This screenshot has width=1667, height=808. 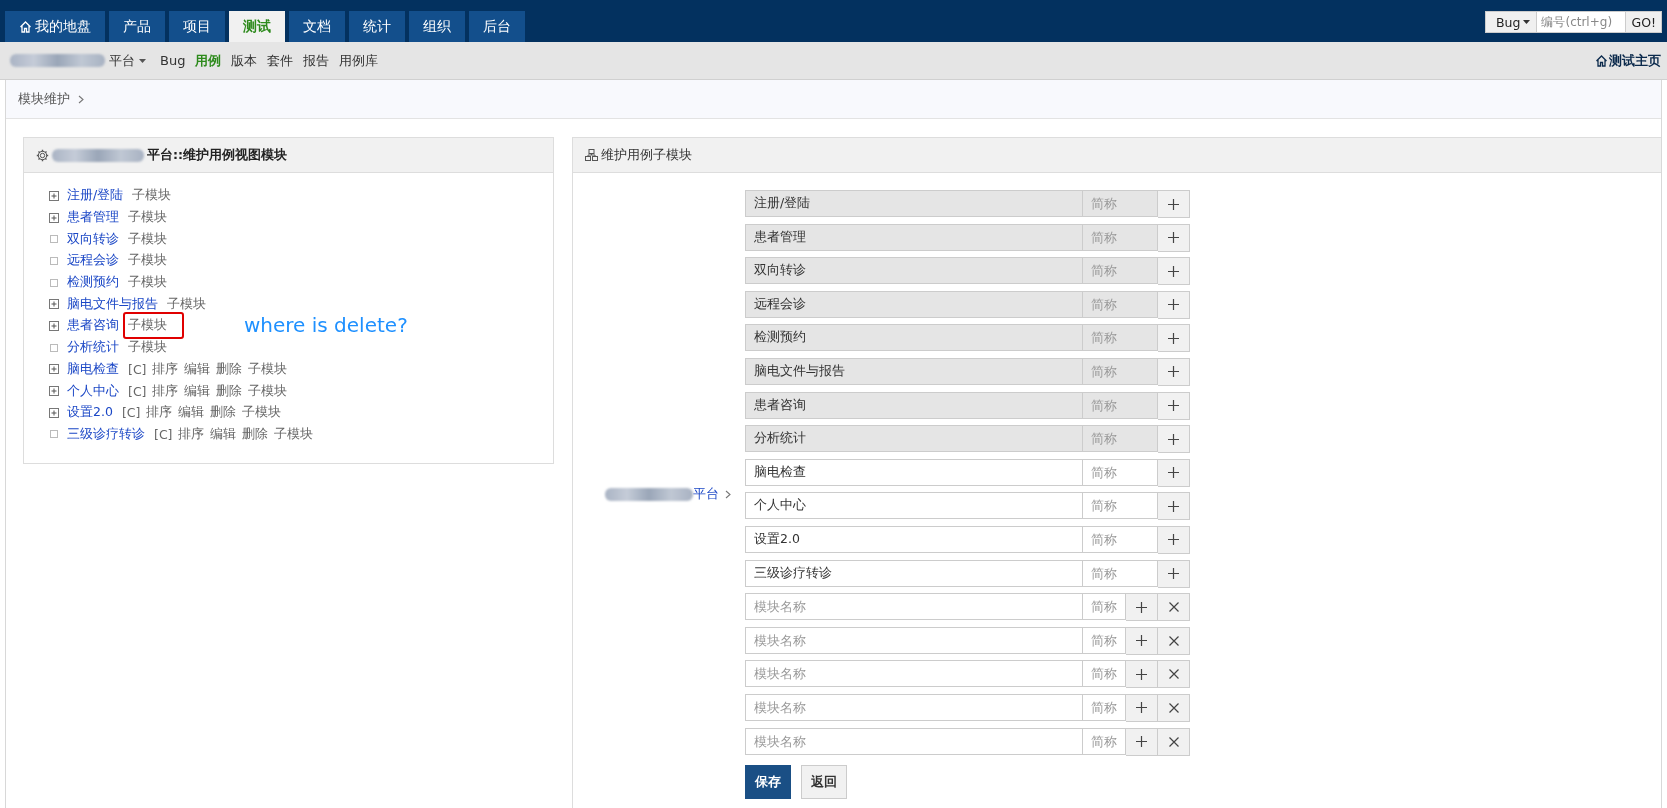 What do you see at coordinates (93, 239) in the screenshot?
I see `module-link: 双向转诊` at bounding box center [93, 239].